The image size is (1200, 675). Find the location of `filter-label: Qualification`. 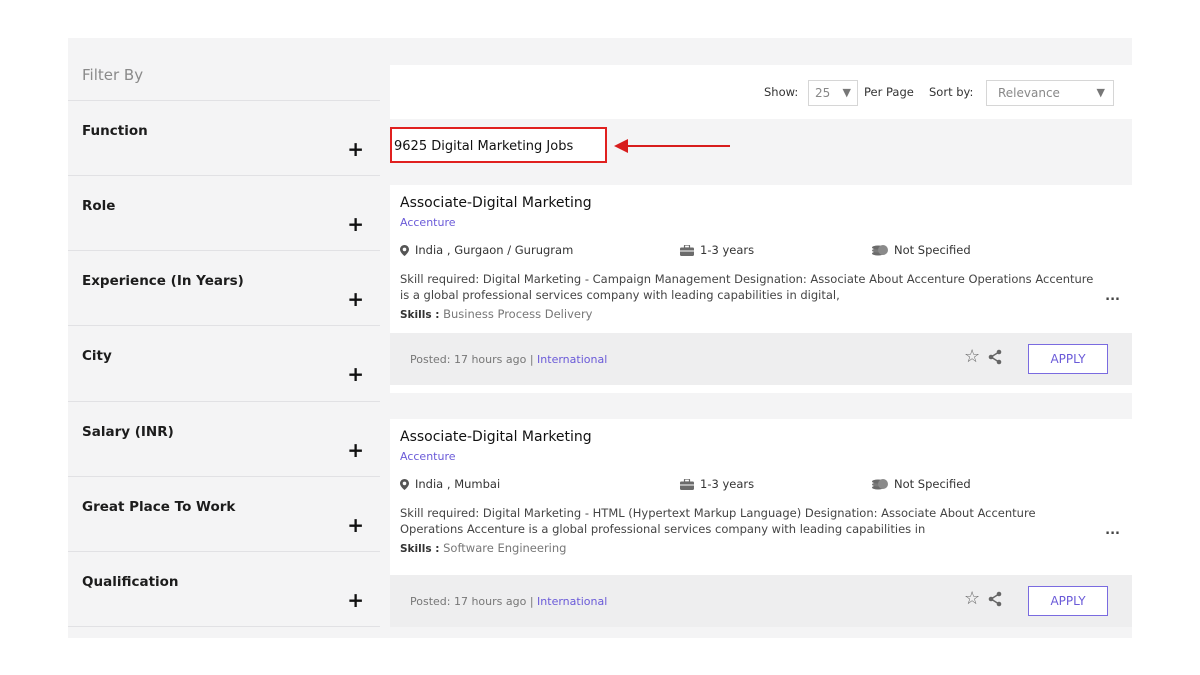

filter-label: Qualification is located at coordinates (130, 582).